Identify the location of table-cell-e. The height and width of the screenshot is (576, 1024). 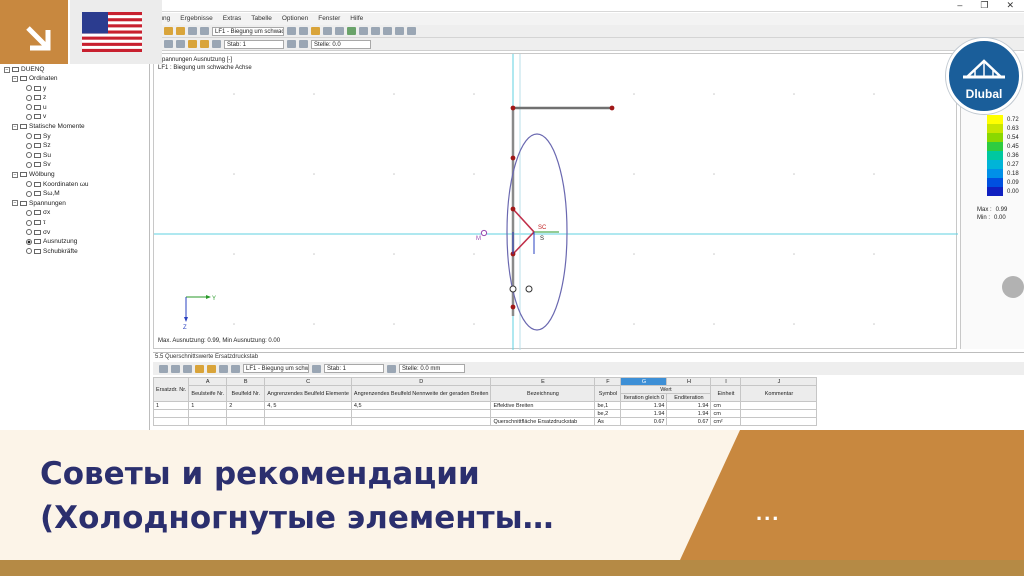
(543, 413).